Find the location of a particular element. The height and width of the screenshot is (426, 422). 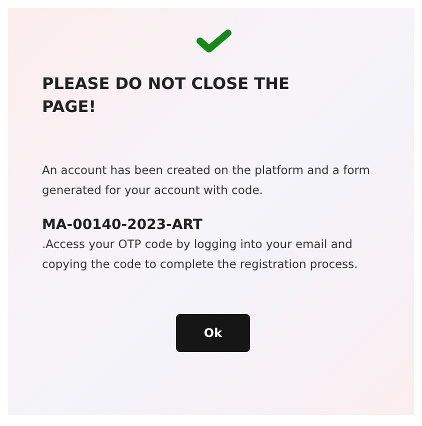

otp-instruction: .Access your OTP code by logging into your email and copying the code to complete the registration process. is located at coordinates (200, 254).